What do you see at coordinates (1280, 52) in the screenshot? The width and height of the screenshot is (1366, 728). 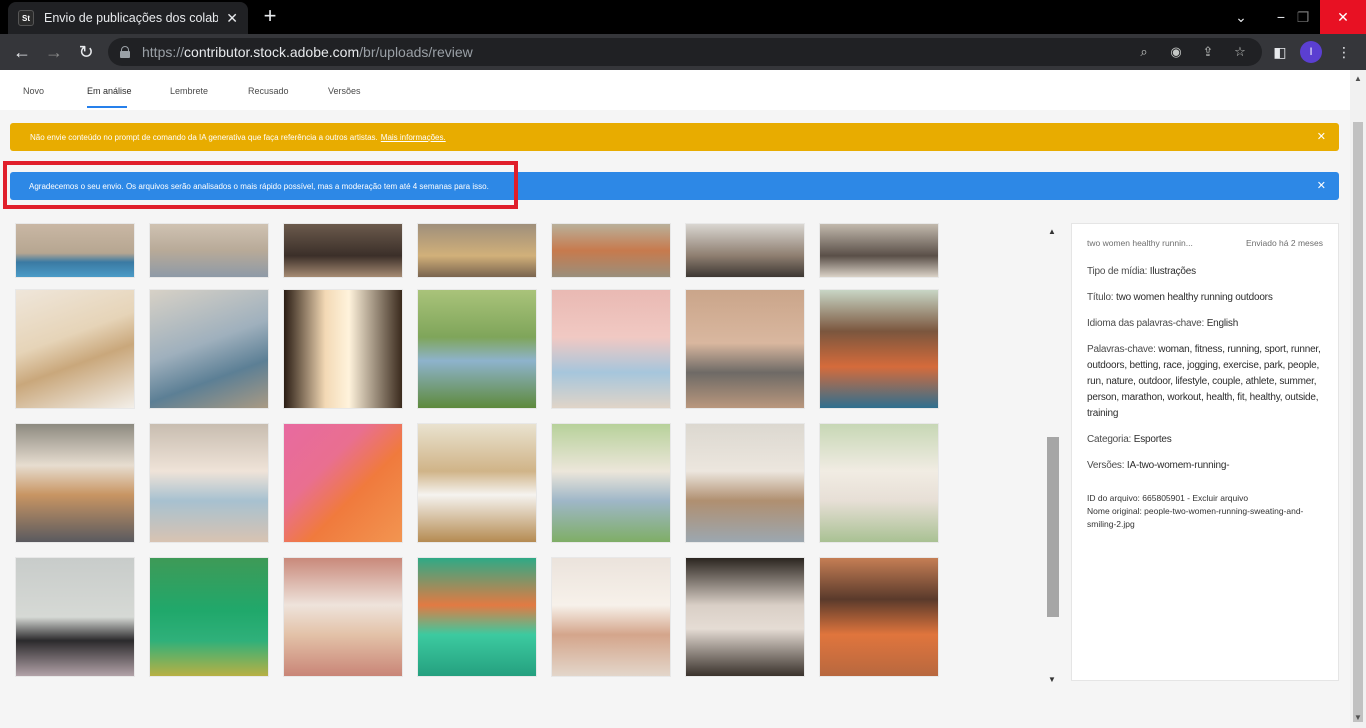 I see `side-panel-icon: ◧` at bounding box center [1280, 52].